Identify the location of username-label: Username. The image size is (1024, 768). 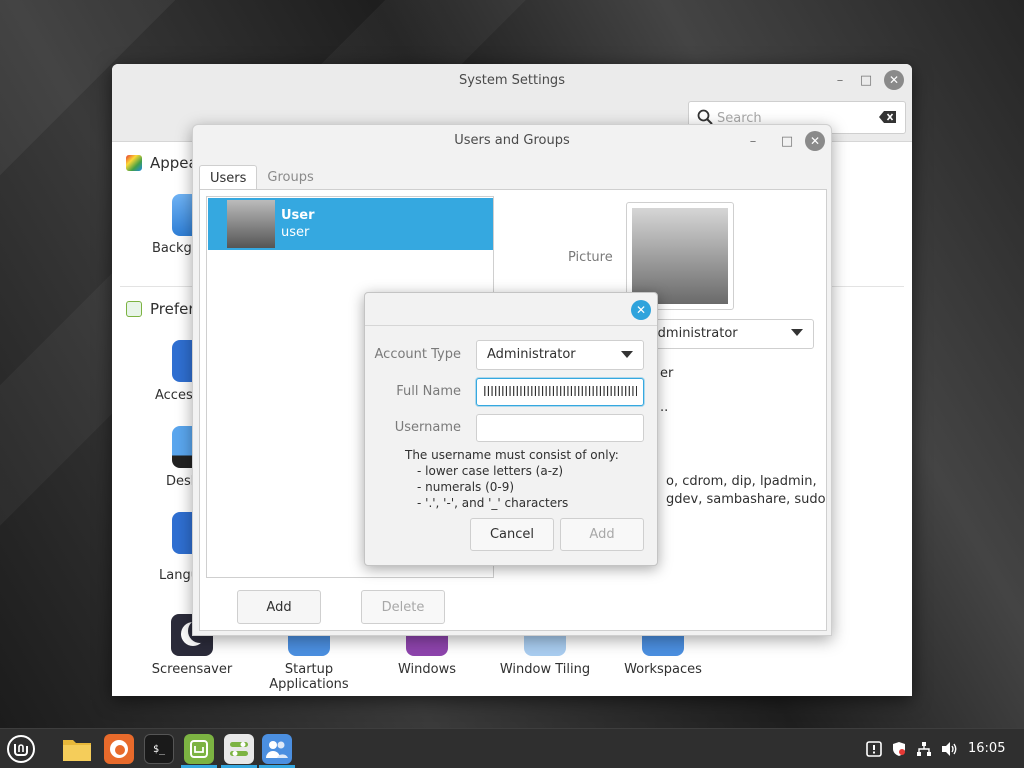
(427, 427).